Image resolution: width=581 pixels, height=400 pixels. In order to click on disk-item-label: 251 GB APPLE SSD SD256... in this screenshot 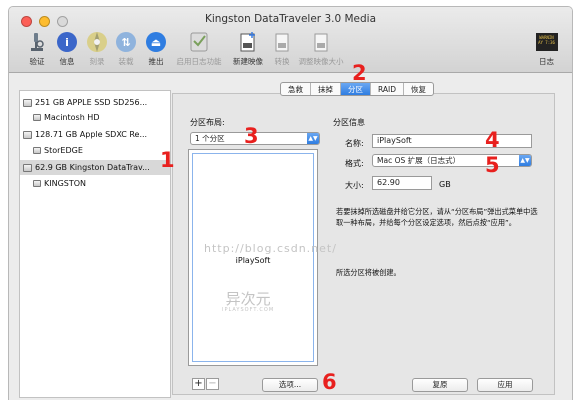, I will do `click(91, 102)`.